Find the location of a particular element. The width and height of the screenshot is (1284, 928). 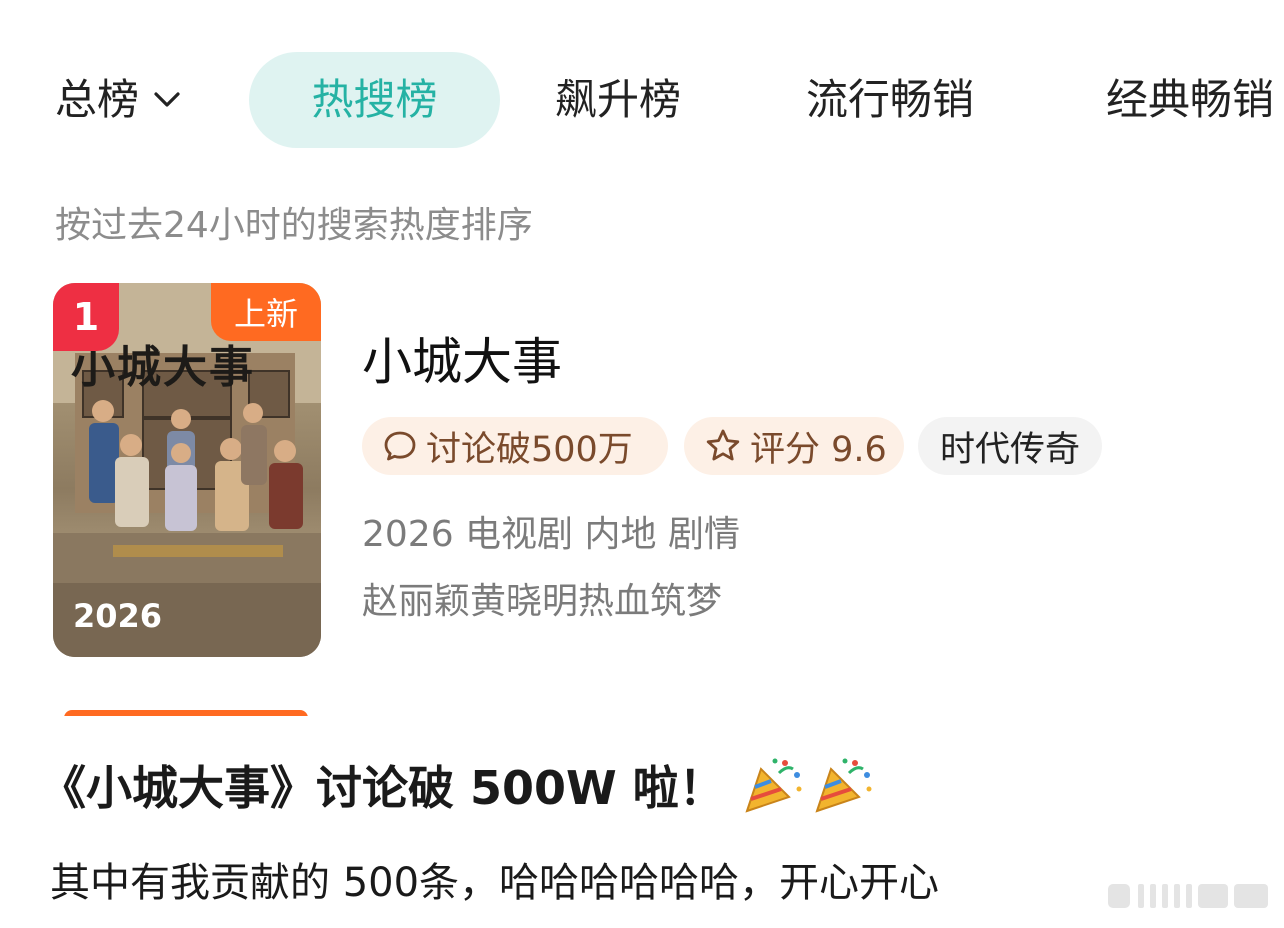

rating-tag: 评分 9.6 is located at coordinates (794, 446).